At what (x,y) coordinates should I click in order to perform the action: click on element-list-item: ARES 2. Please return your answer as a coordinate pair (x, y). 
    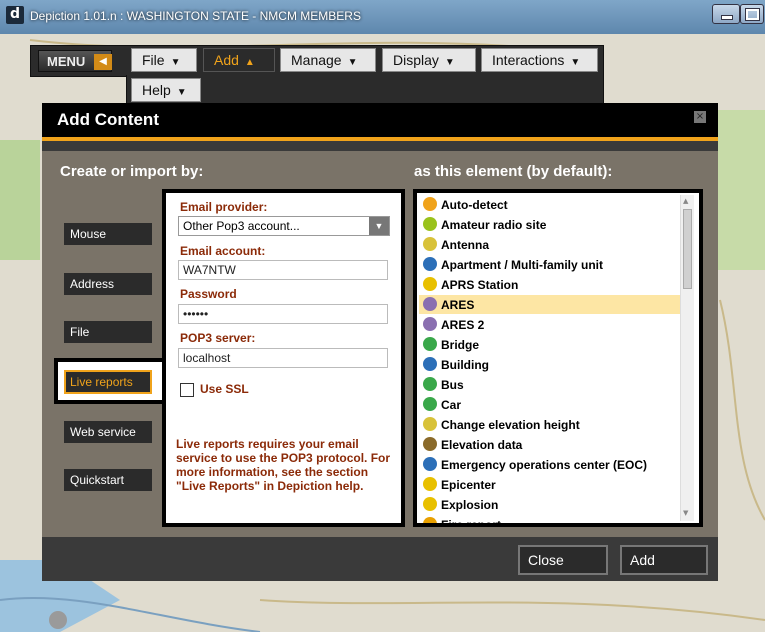
    Looking at the image, I should click on (550, 324).